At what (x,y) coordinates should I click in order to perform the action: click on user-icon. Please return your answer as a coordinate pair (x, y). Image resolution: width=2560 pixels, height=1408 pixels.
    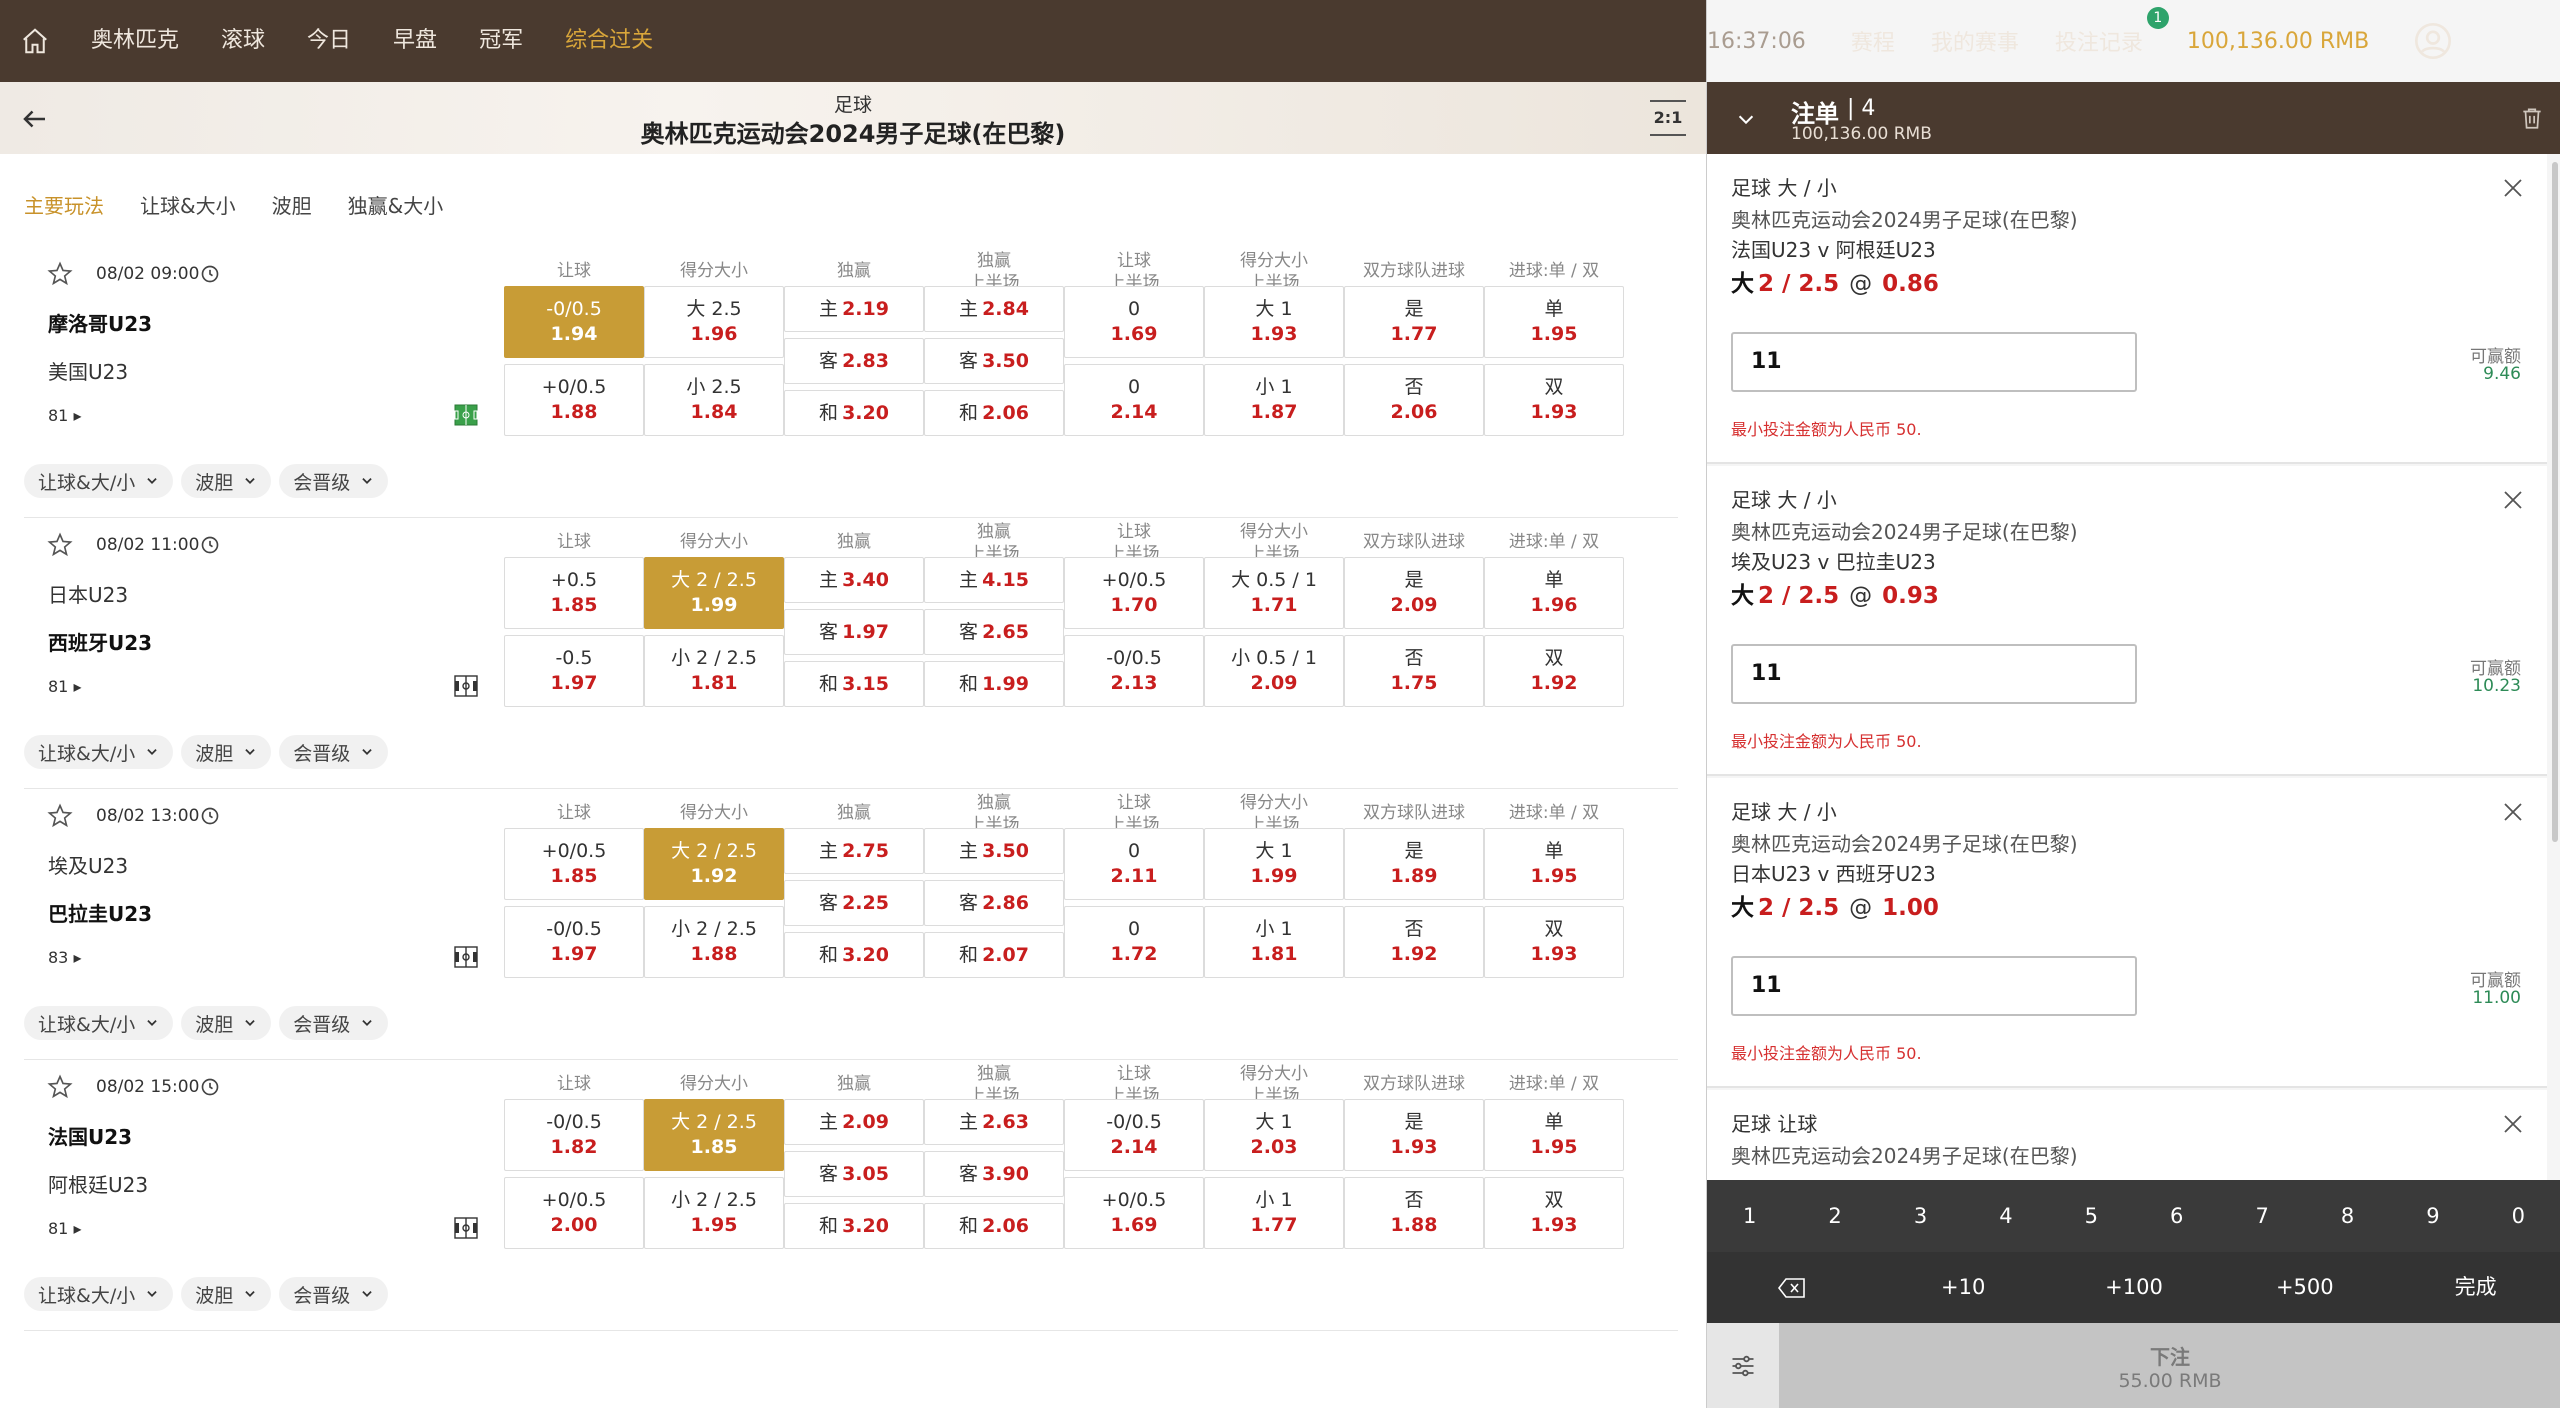
    Looking at the image, I should click on (2433, 41).